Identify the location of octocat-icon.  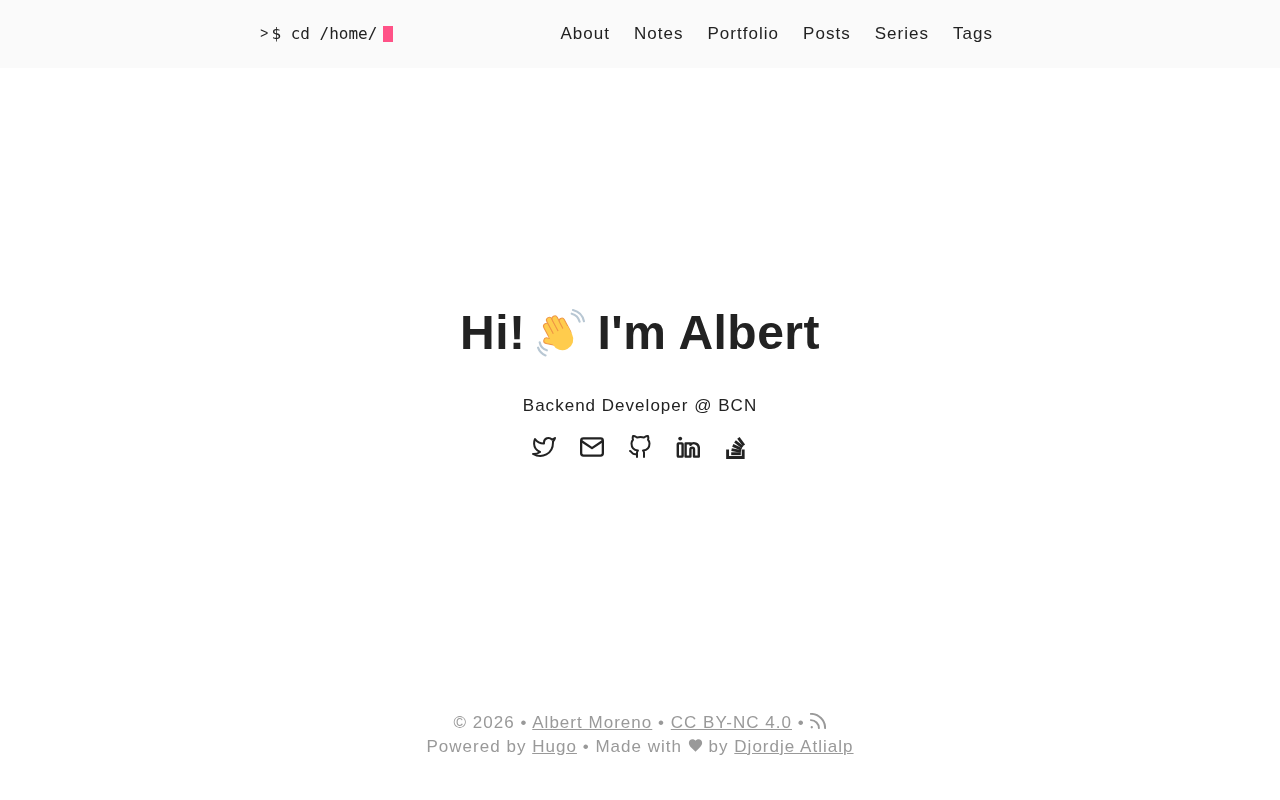
(640, 447).